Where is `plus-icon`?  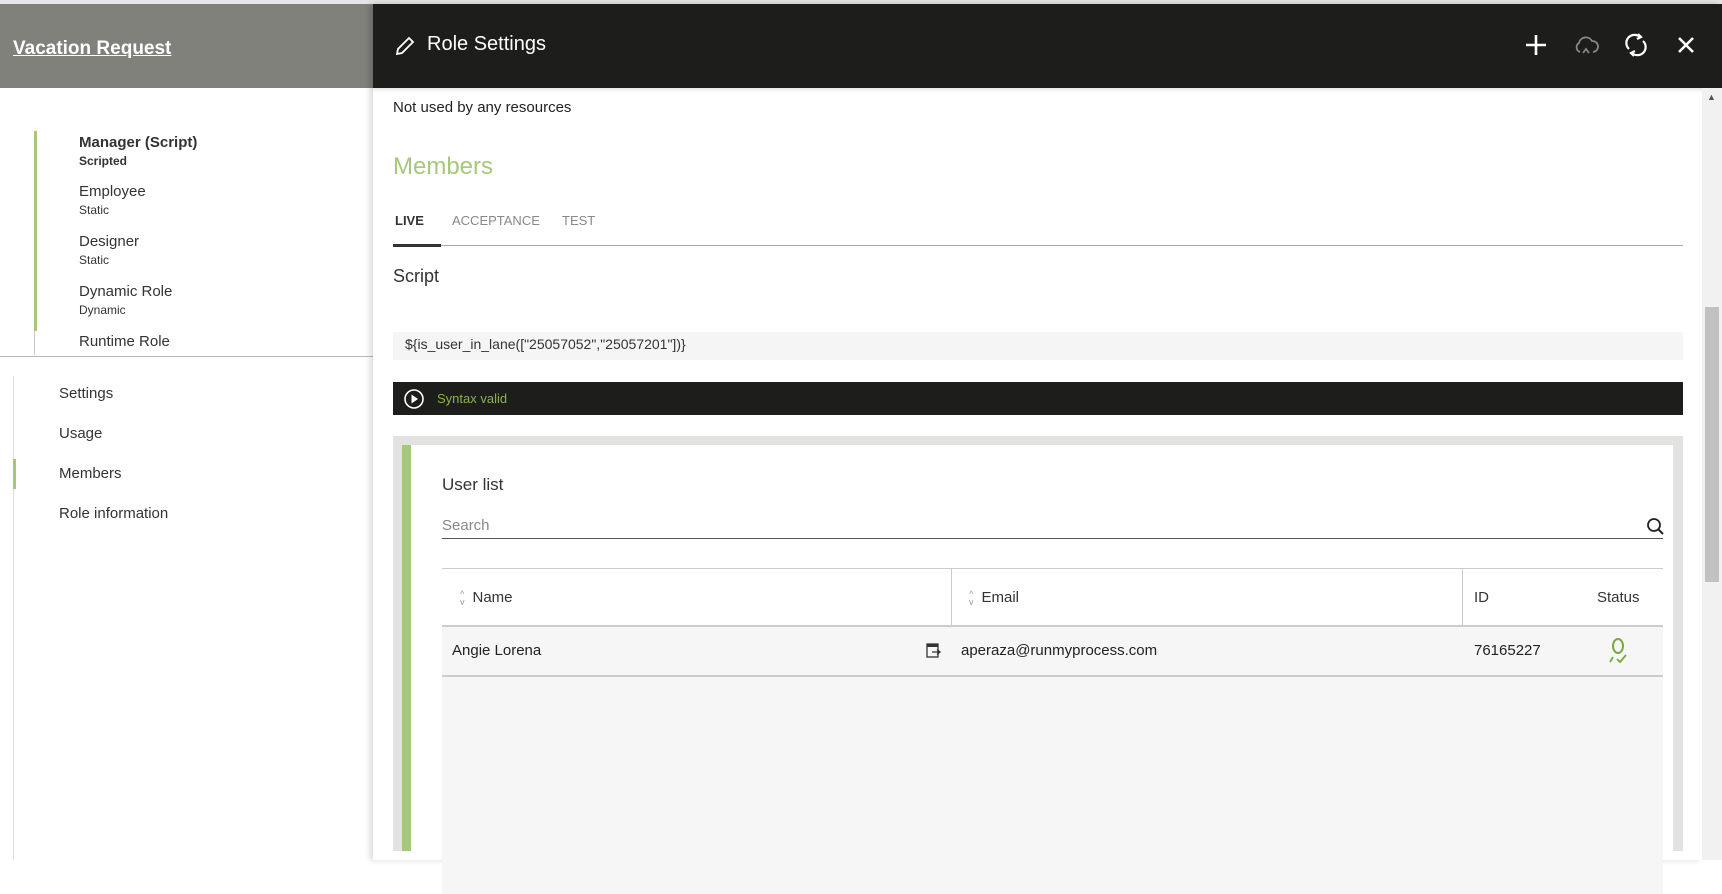
plus-icon is located at coordinates (1536, 45).